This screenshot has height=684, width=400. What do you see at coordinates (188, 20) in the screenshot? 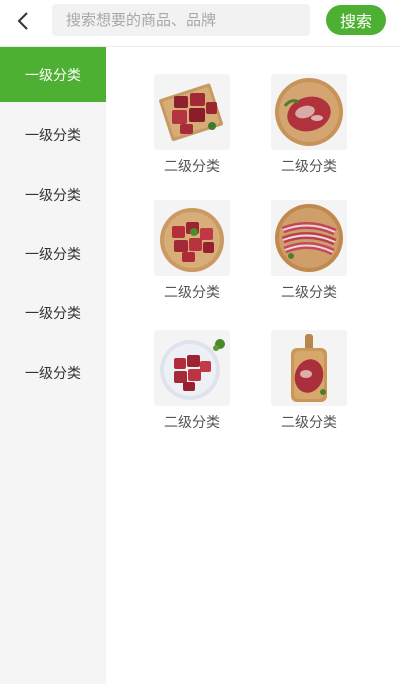
I see `search-input` at bounding box center [188, 20].